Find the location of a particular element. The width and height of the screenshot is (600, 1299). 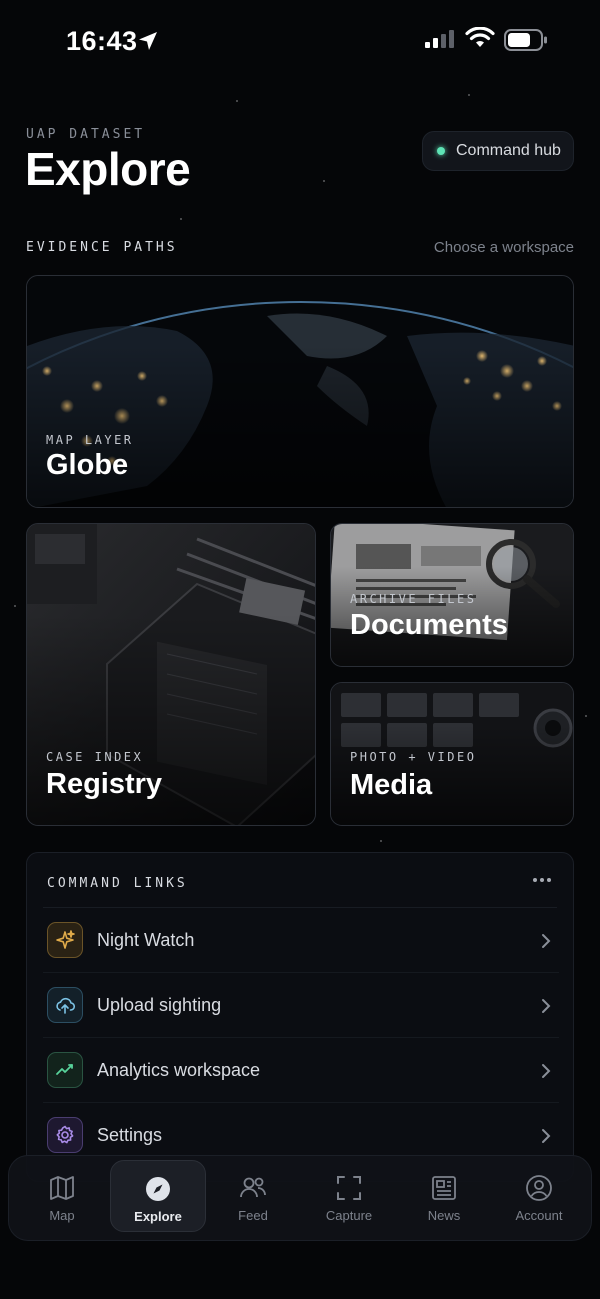

tab-feed: Feed is located at coordinates (253, 1196).